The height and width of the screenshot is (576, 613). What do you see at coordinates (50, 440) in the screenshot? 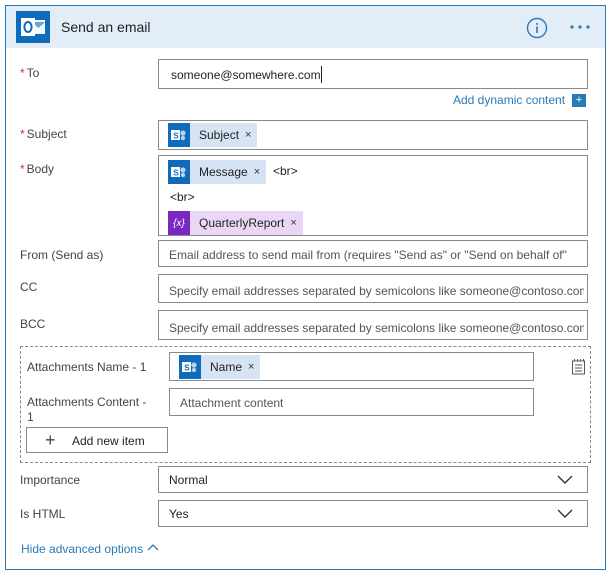
I see `plus-icon: +` at bounding box center [50, 440].